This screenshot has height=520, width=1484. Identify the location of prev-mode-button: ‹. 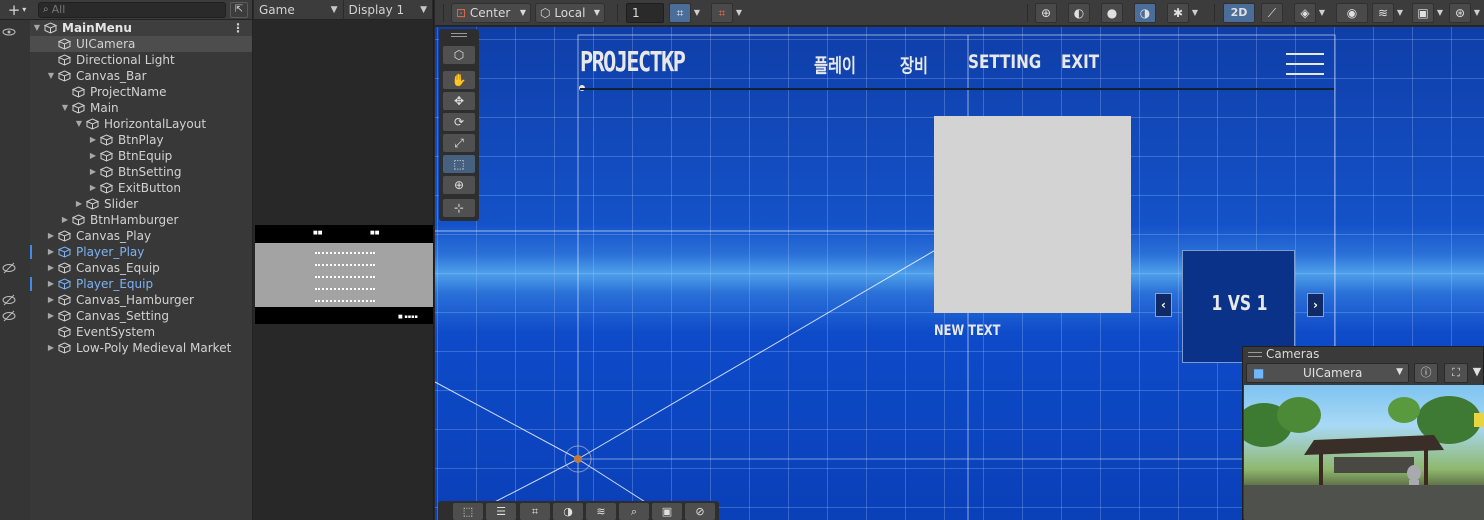
(1163, 305).